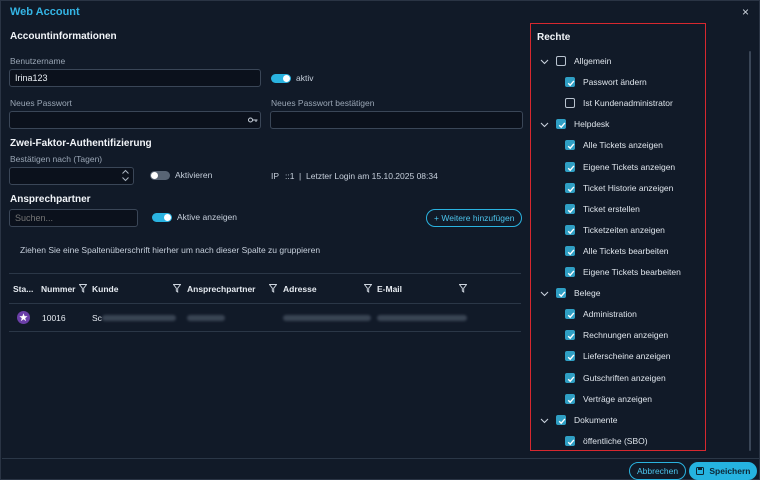  I want to click on permission-label: Ist Kundenadministrator, so click(628, 103).